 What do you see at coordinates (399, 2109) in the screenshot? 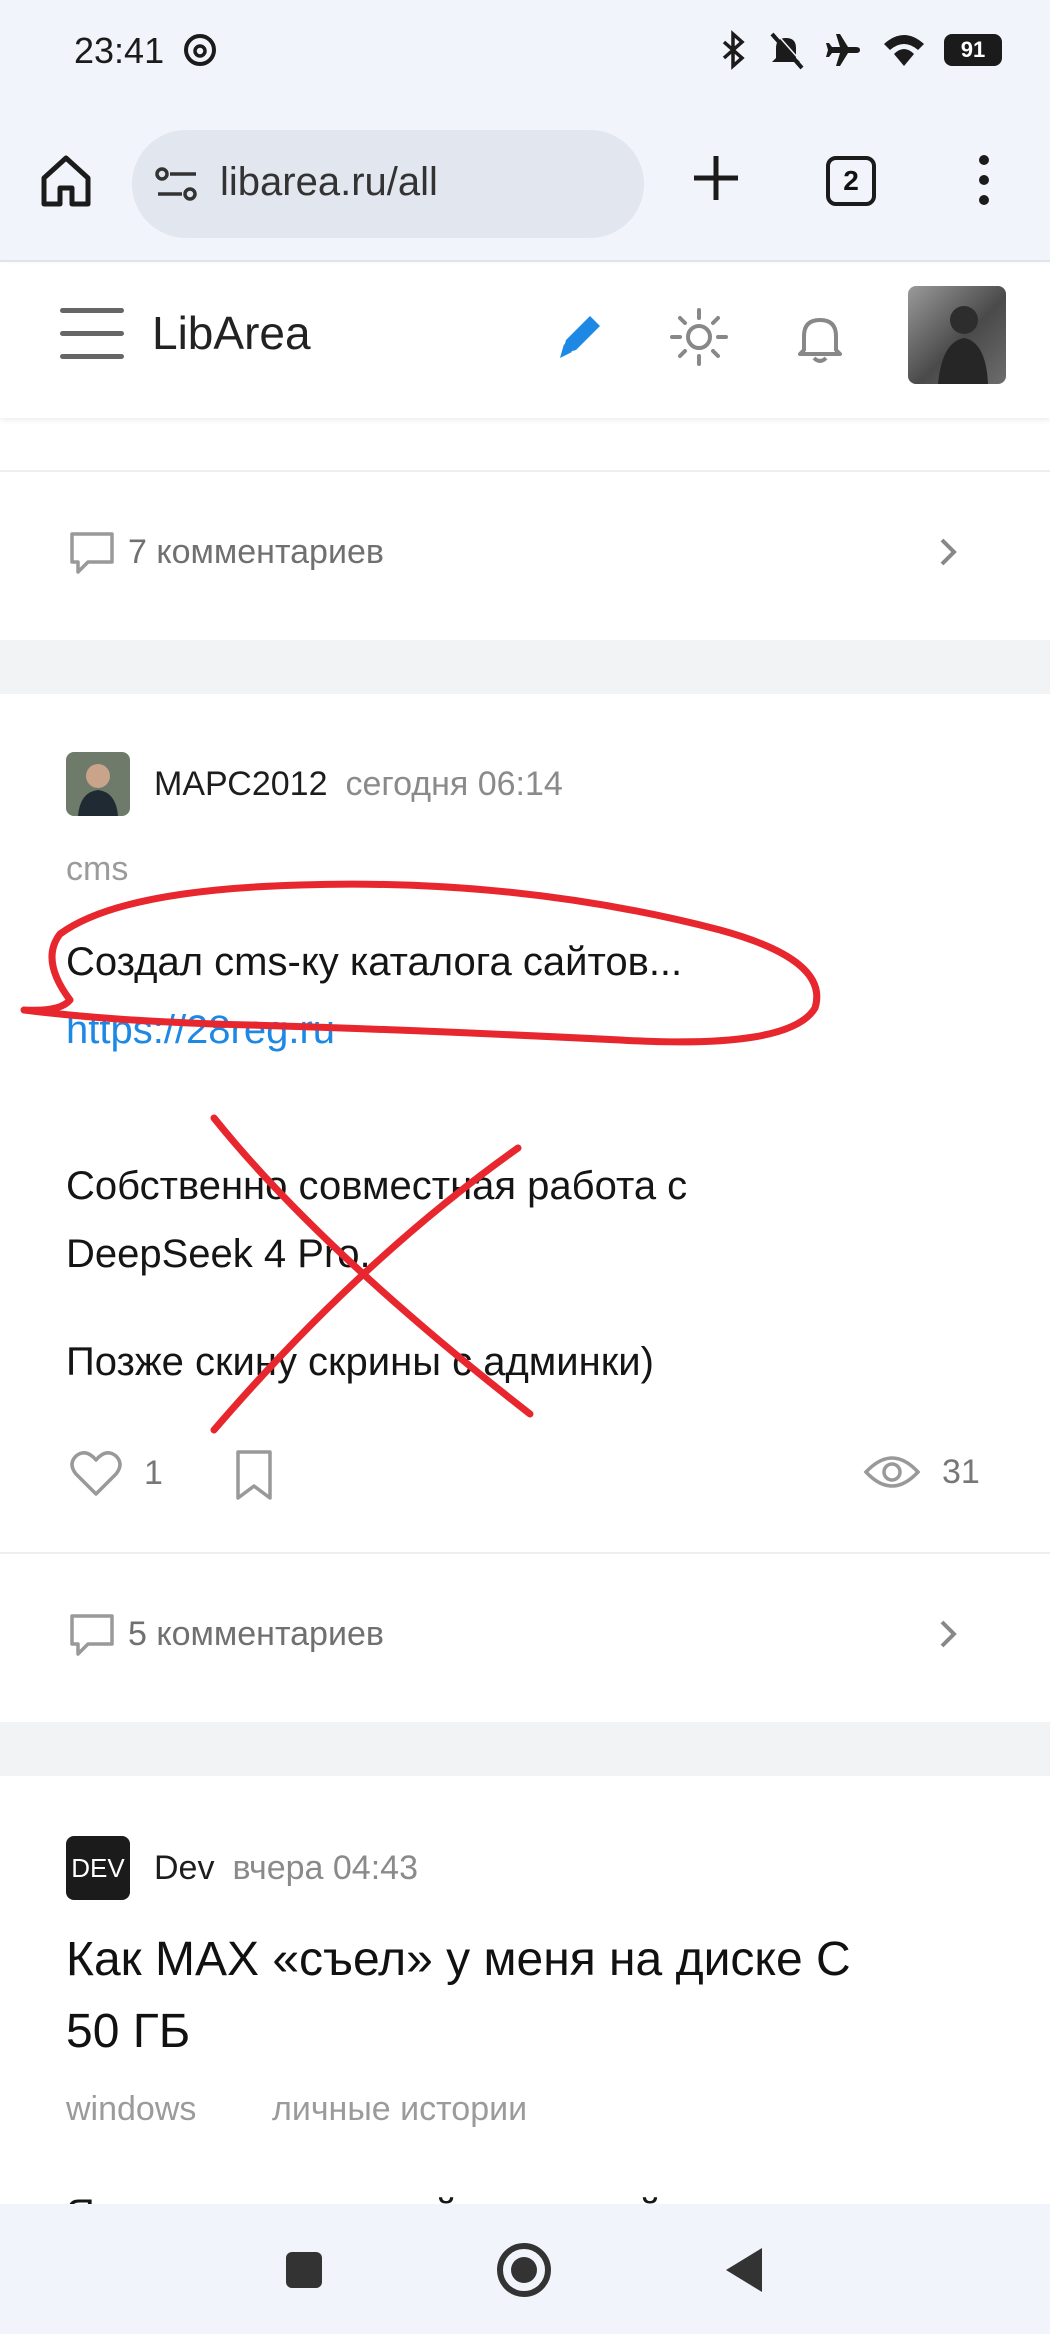
I see `post-tag: личные истории` at bounding box center [399, 2109].